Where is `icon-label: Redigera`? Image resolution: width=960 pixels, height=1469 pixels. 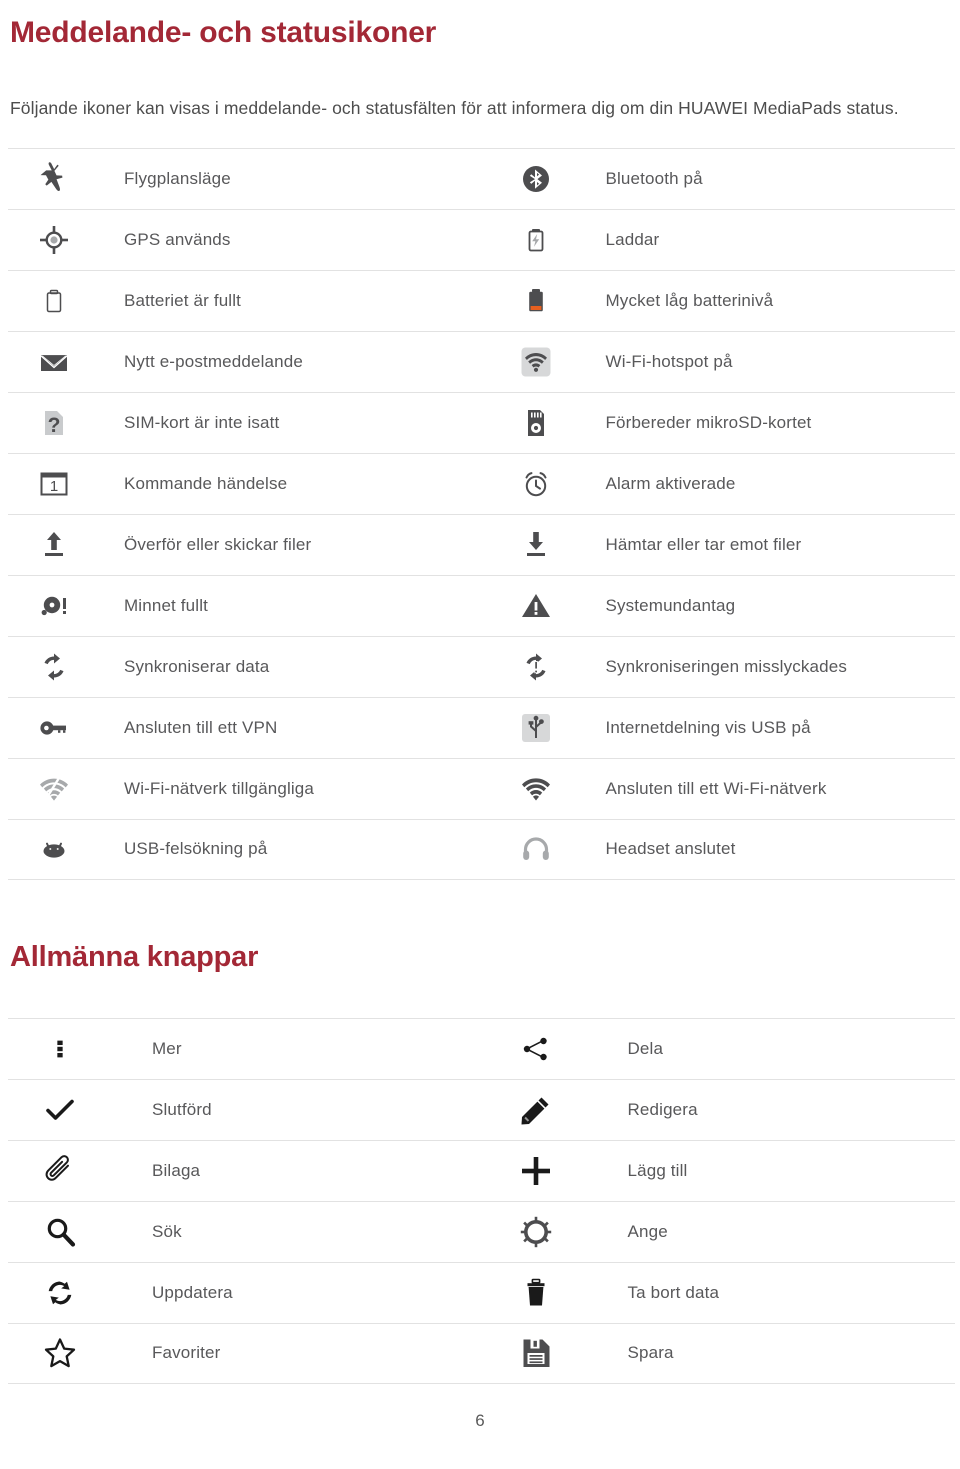
icon-label: Redigera is located at coordinates (662, 1109).